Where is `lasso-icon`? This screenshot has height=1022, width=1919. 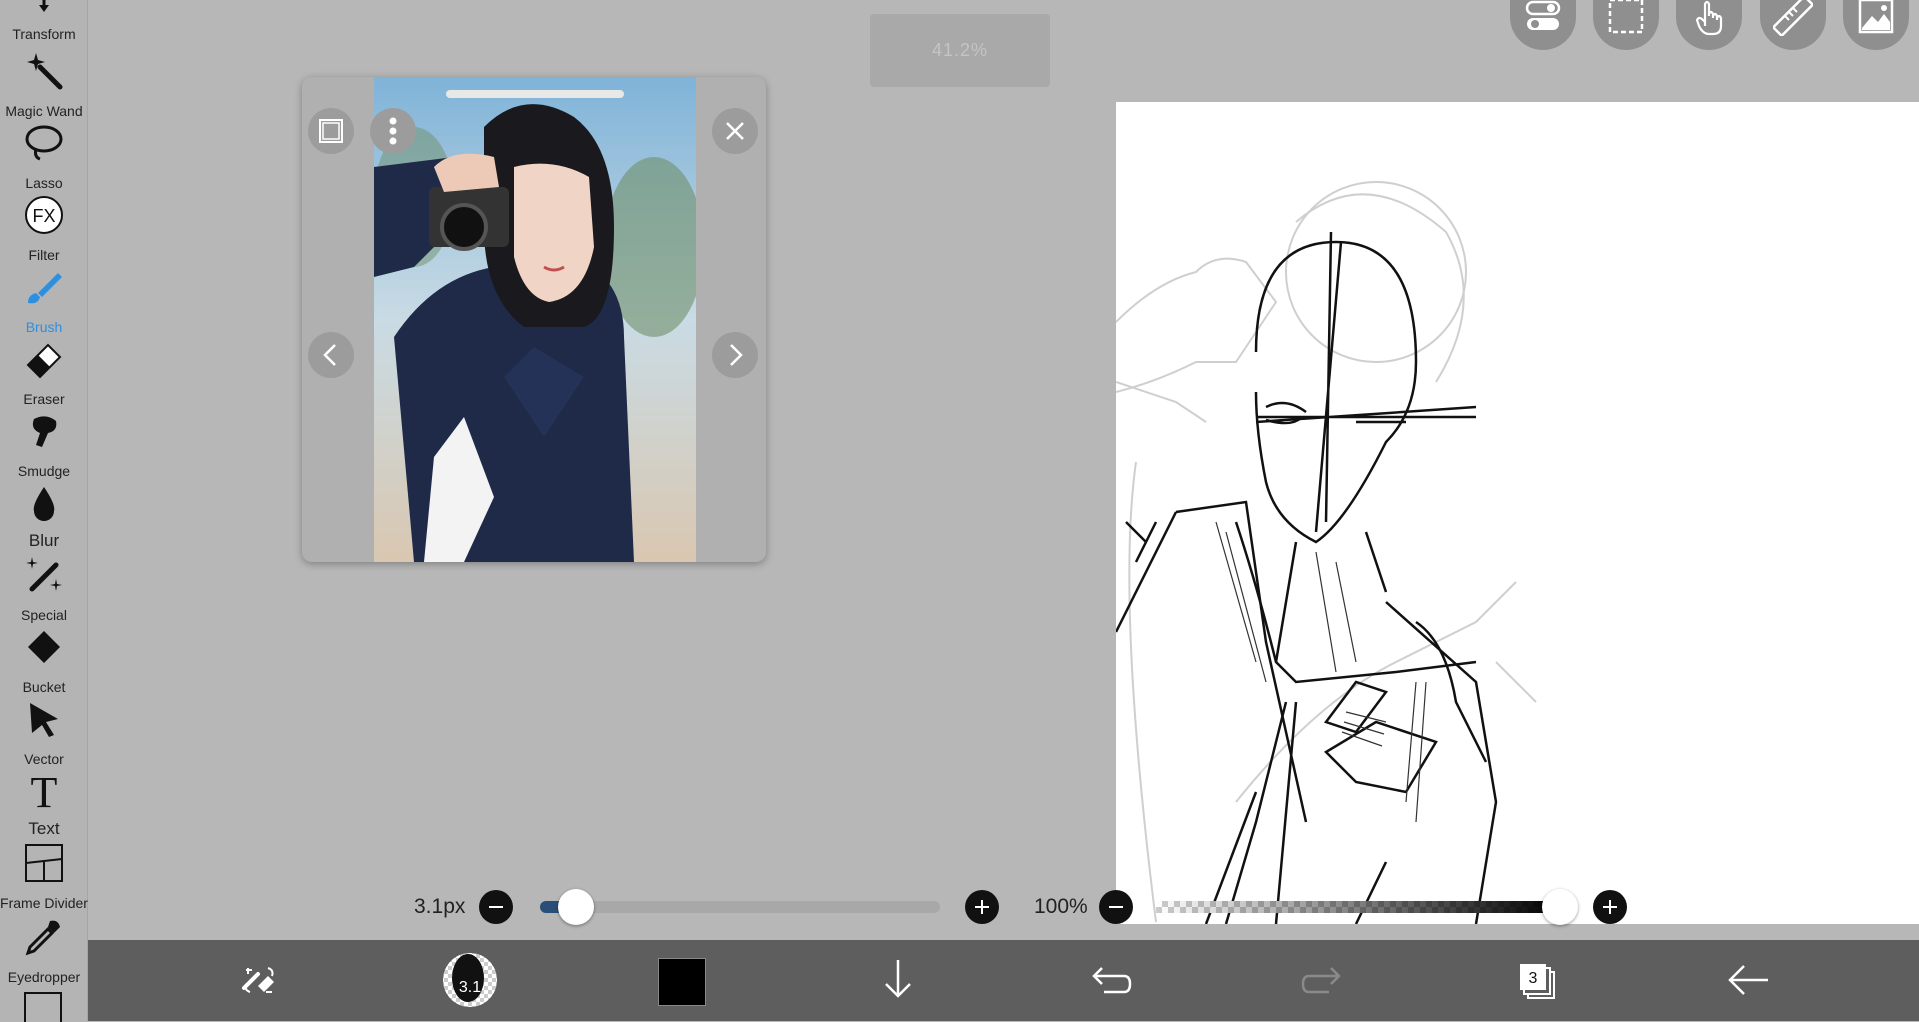
lasso-icon is located at coordinates (44, 143).